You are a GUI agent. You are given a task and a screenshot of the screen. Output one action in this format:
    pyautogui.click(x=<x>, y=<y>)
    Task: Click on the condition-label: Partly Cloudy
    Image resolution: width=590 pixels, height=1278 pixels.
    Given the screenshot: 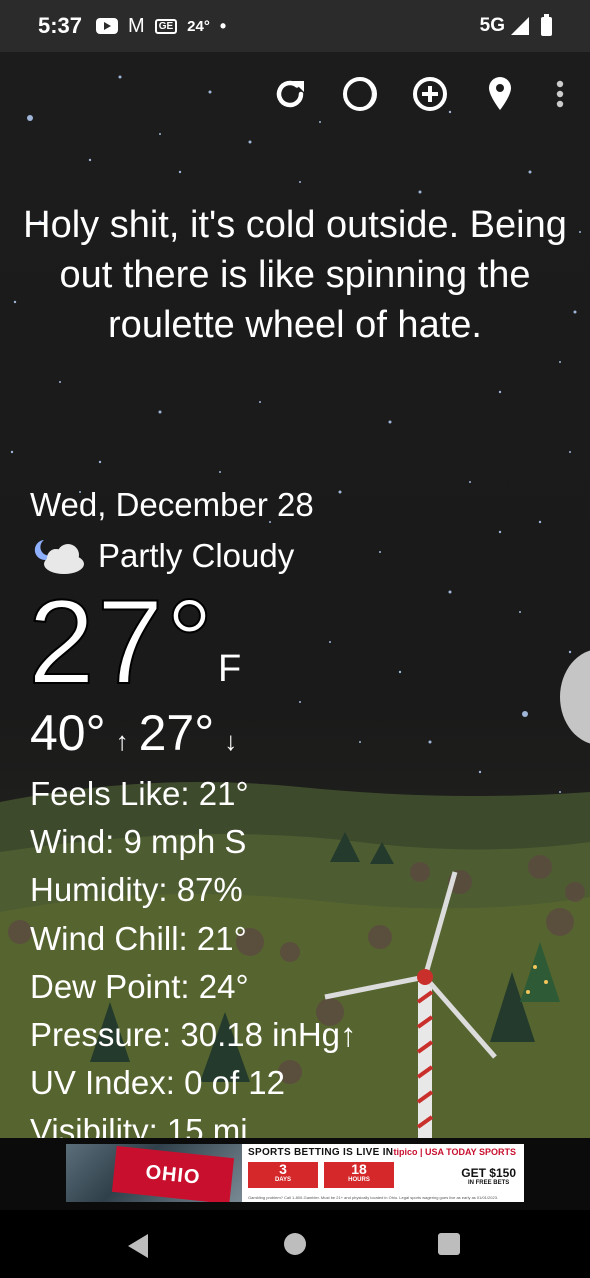 What is the action you would take?
    pyautogui.click(x=196, y=555)
    